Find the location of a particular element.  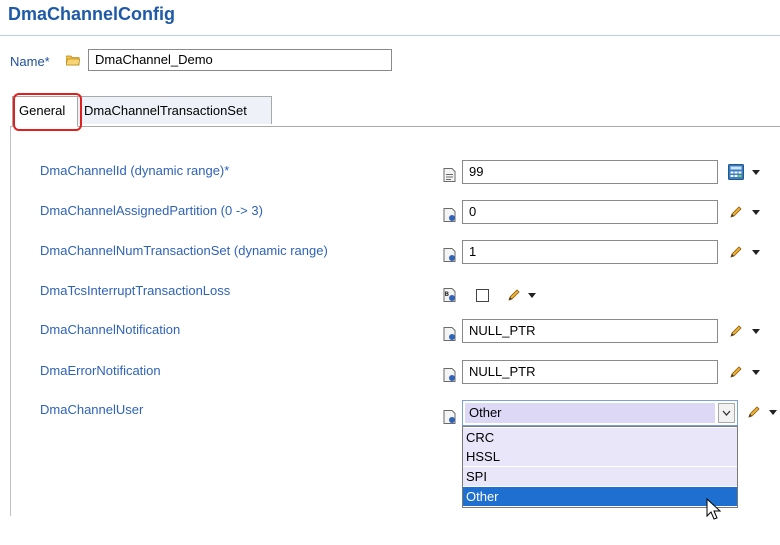

option-spi: SPI is located at coordinates (600, 476).